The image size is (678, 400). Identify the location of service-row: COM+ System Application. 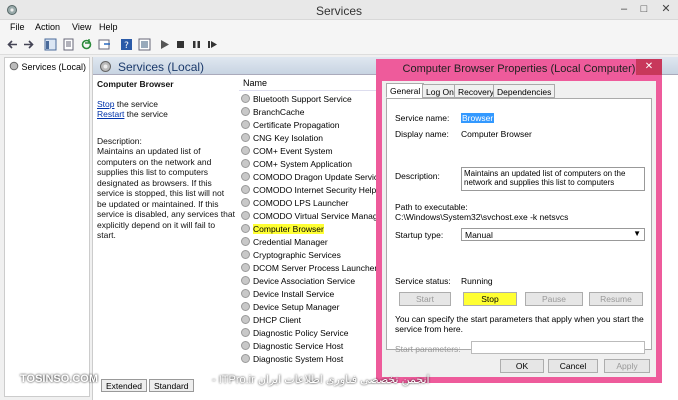
(310, 164).